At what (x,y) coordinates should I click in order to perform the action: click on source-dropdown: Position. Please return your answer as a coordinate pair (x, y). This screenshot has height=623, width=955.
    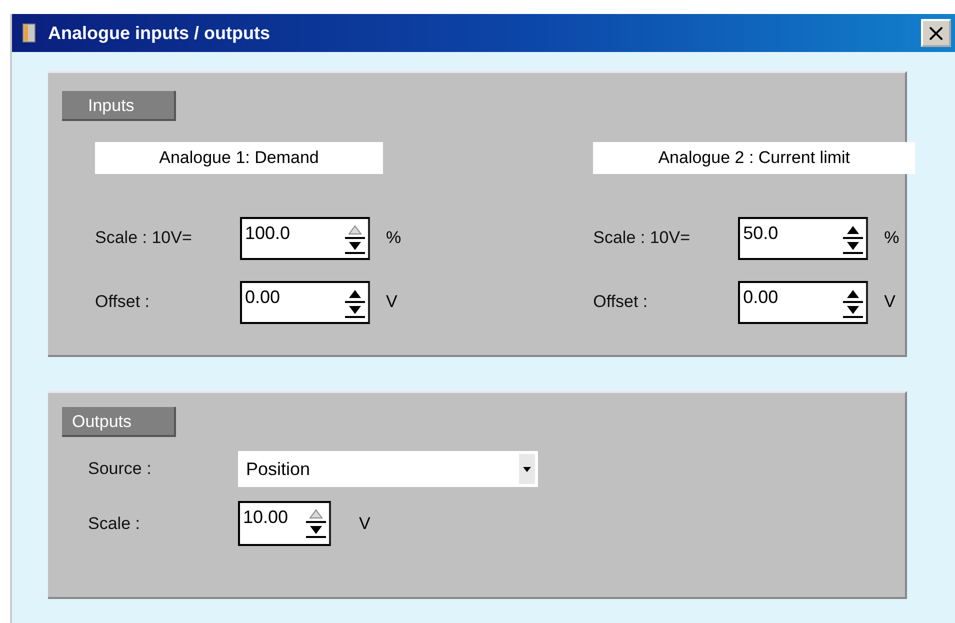
    Looking at the image, I should click on (388, 469).